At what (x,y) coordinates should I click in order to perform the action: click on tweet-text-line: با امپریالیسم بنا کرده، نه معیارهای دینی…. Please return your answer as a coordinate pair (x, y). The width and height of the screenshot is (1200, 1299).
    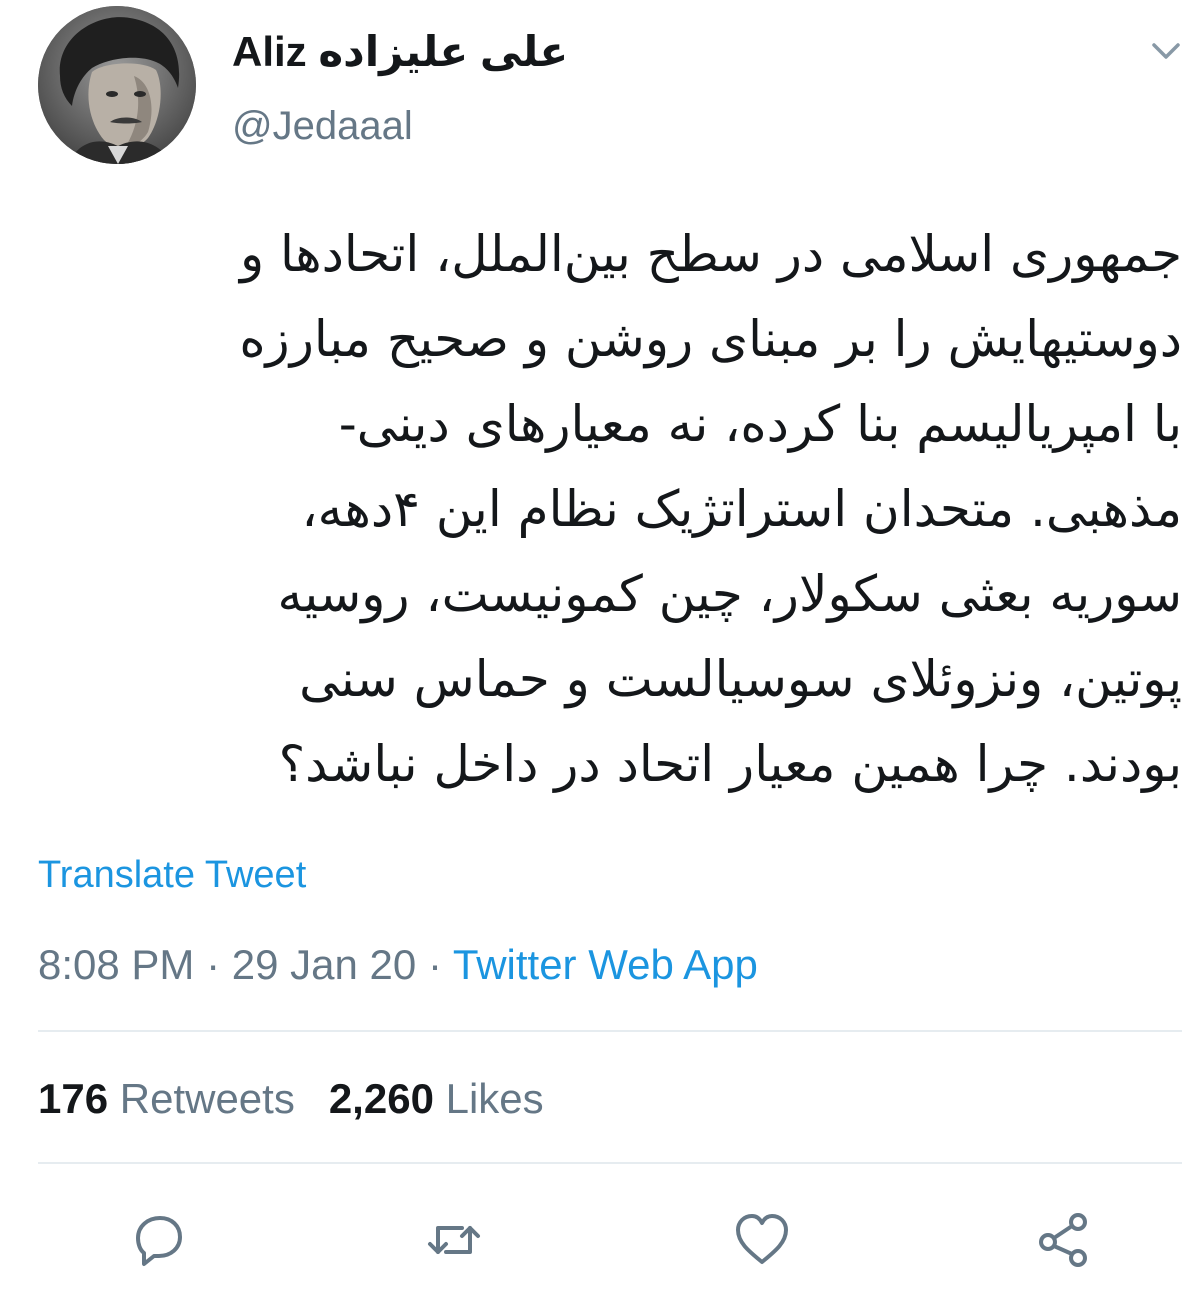
    Looking at the image, I should click on (760, 424).